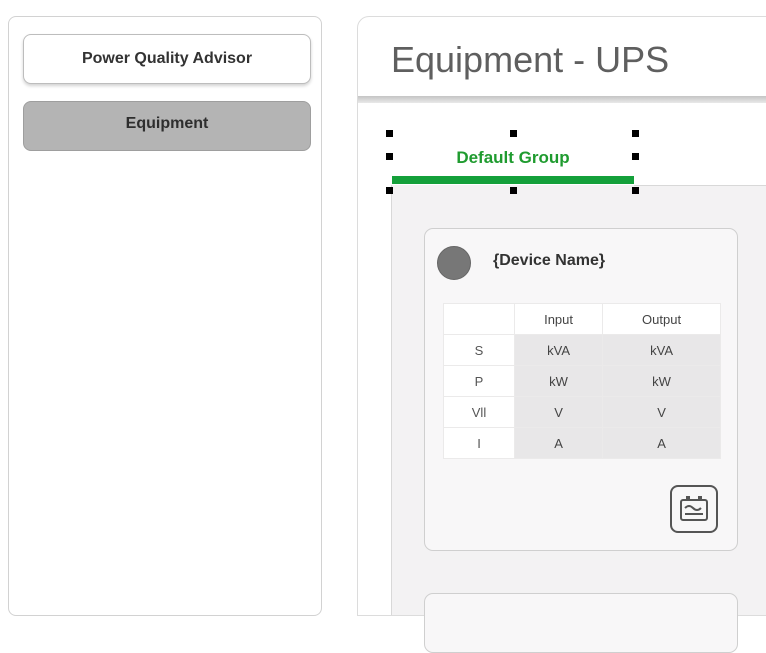  I want to click on status-dot, so click(454, 263).